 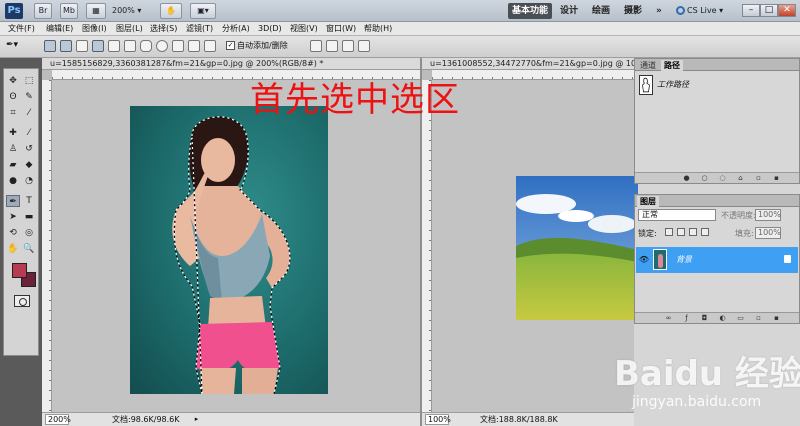 What do you see at coordinates (668, 318) in the screenshot?
I see `link-layers-icon: ∞` at bounding box center [668, 318].